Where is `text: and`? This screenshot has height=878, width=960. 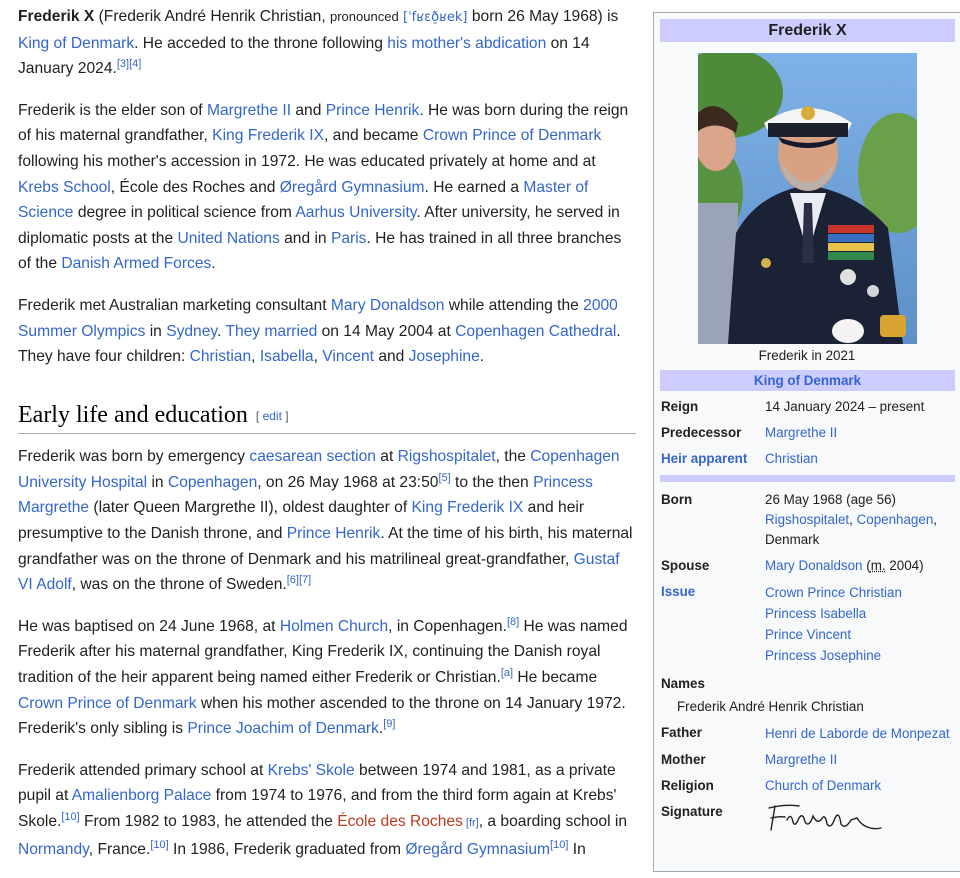 text: and is located at coordinates (308, 110).